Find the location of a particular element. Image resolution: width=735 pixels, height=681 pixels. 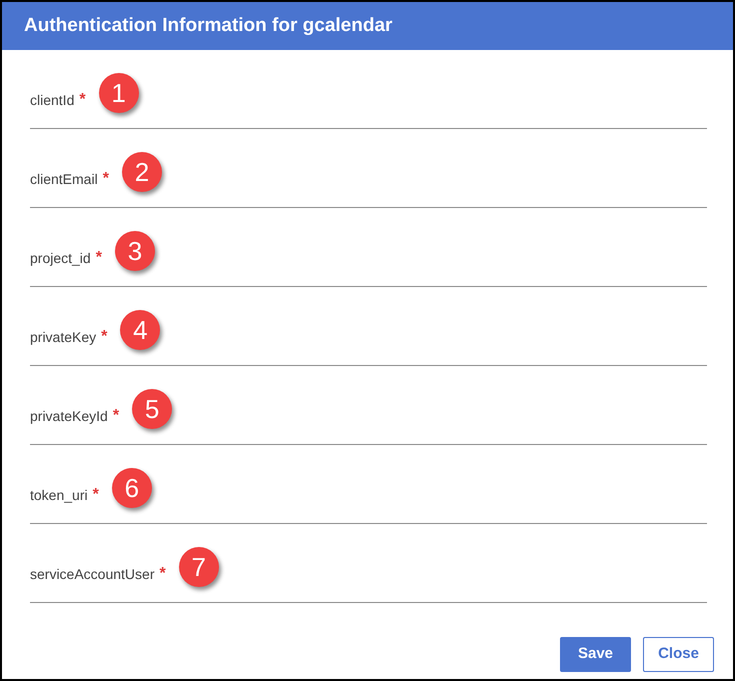

text-field: privateKeyId * 5 is located at coordinates (368, 405).